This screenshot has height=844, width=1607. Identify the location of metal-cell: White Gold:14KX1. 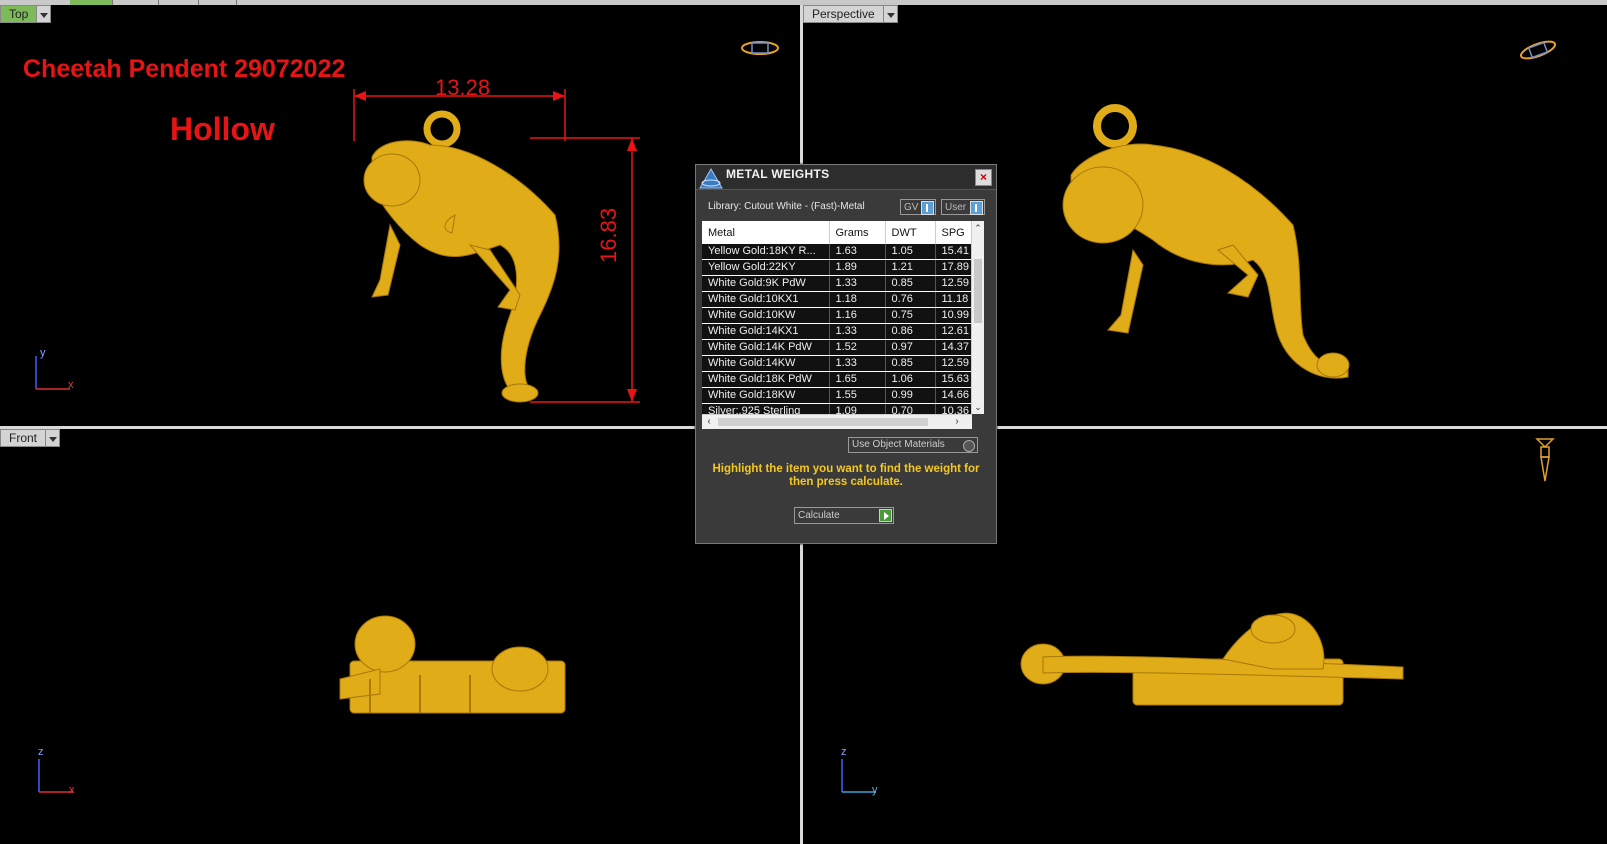
(766, 331).